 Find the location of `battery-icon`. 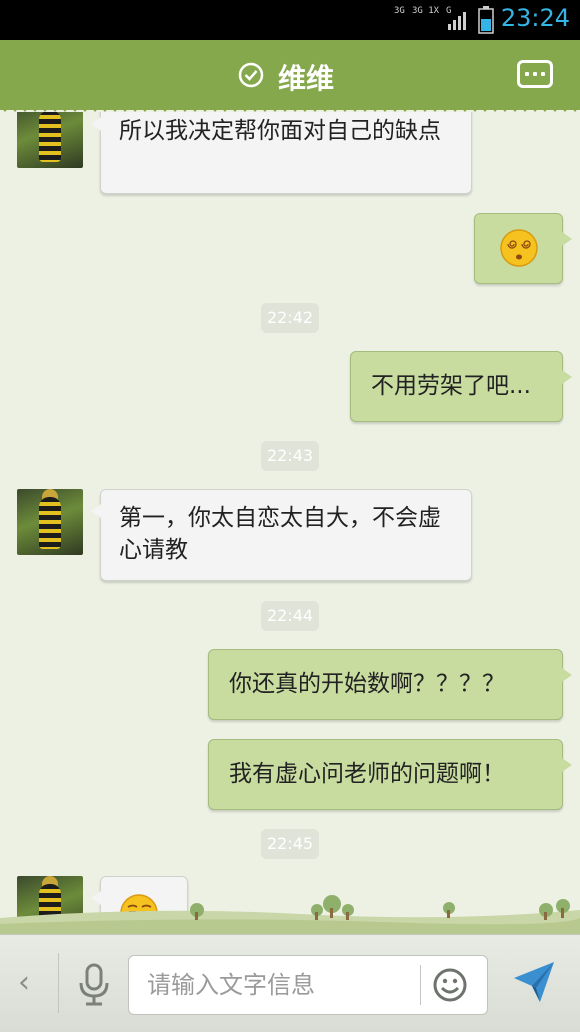

battery-icon is located at coordinates (486, 20).